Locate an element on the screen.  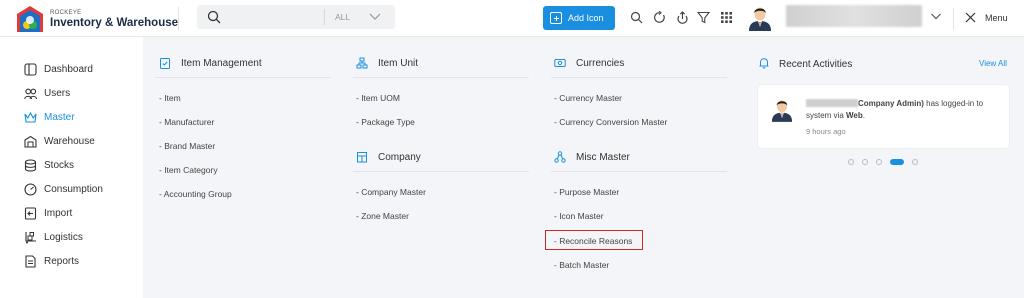
menu-link-company-master: - Company Master is located at coordinates (391, 192).